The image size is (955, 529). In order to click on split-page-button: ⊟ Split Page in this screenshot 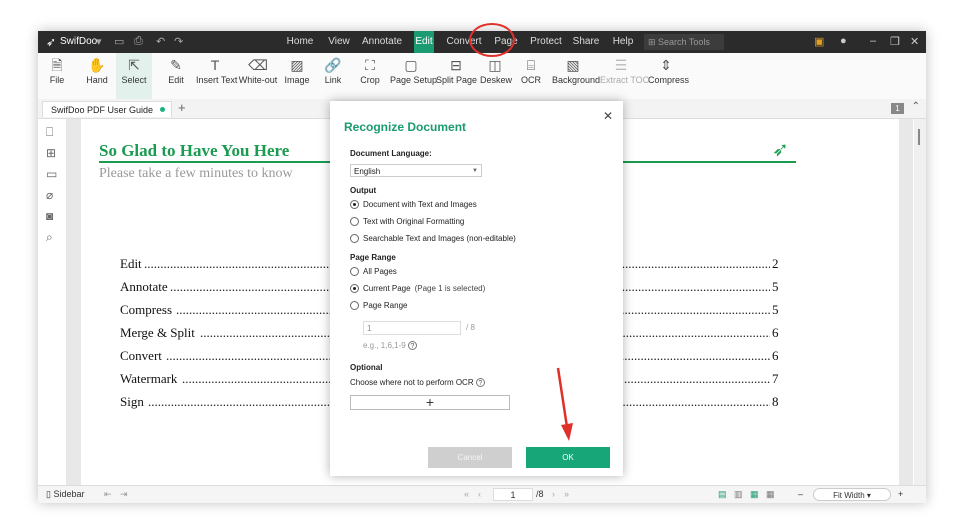, I will do `click(456, 76)`.